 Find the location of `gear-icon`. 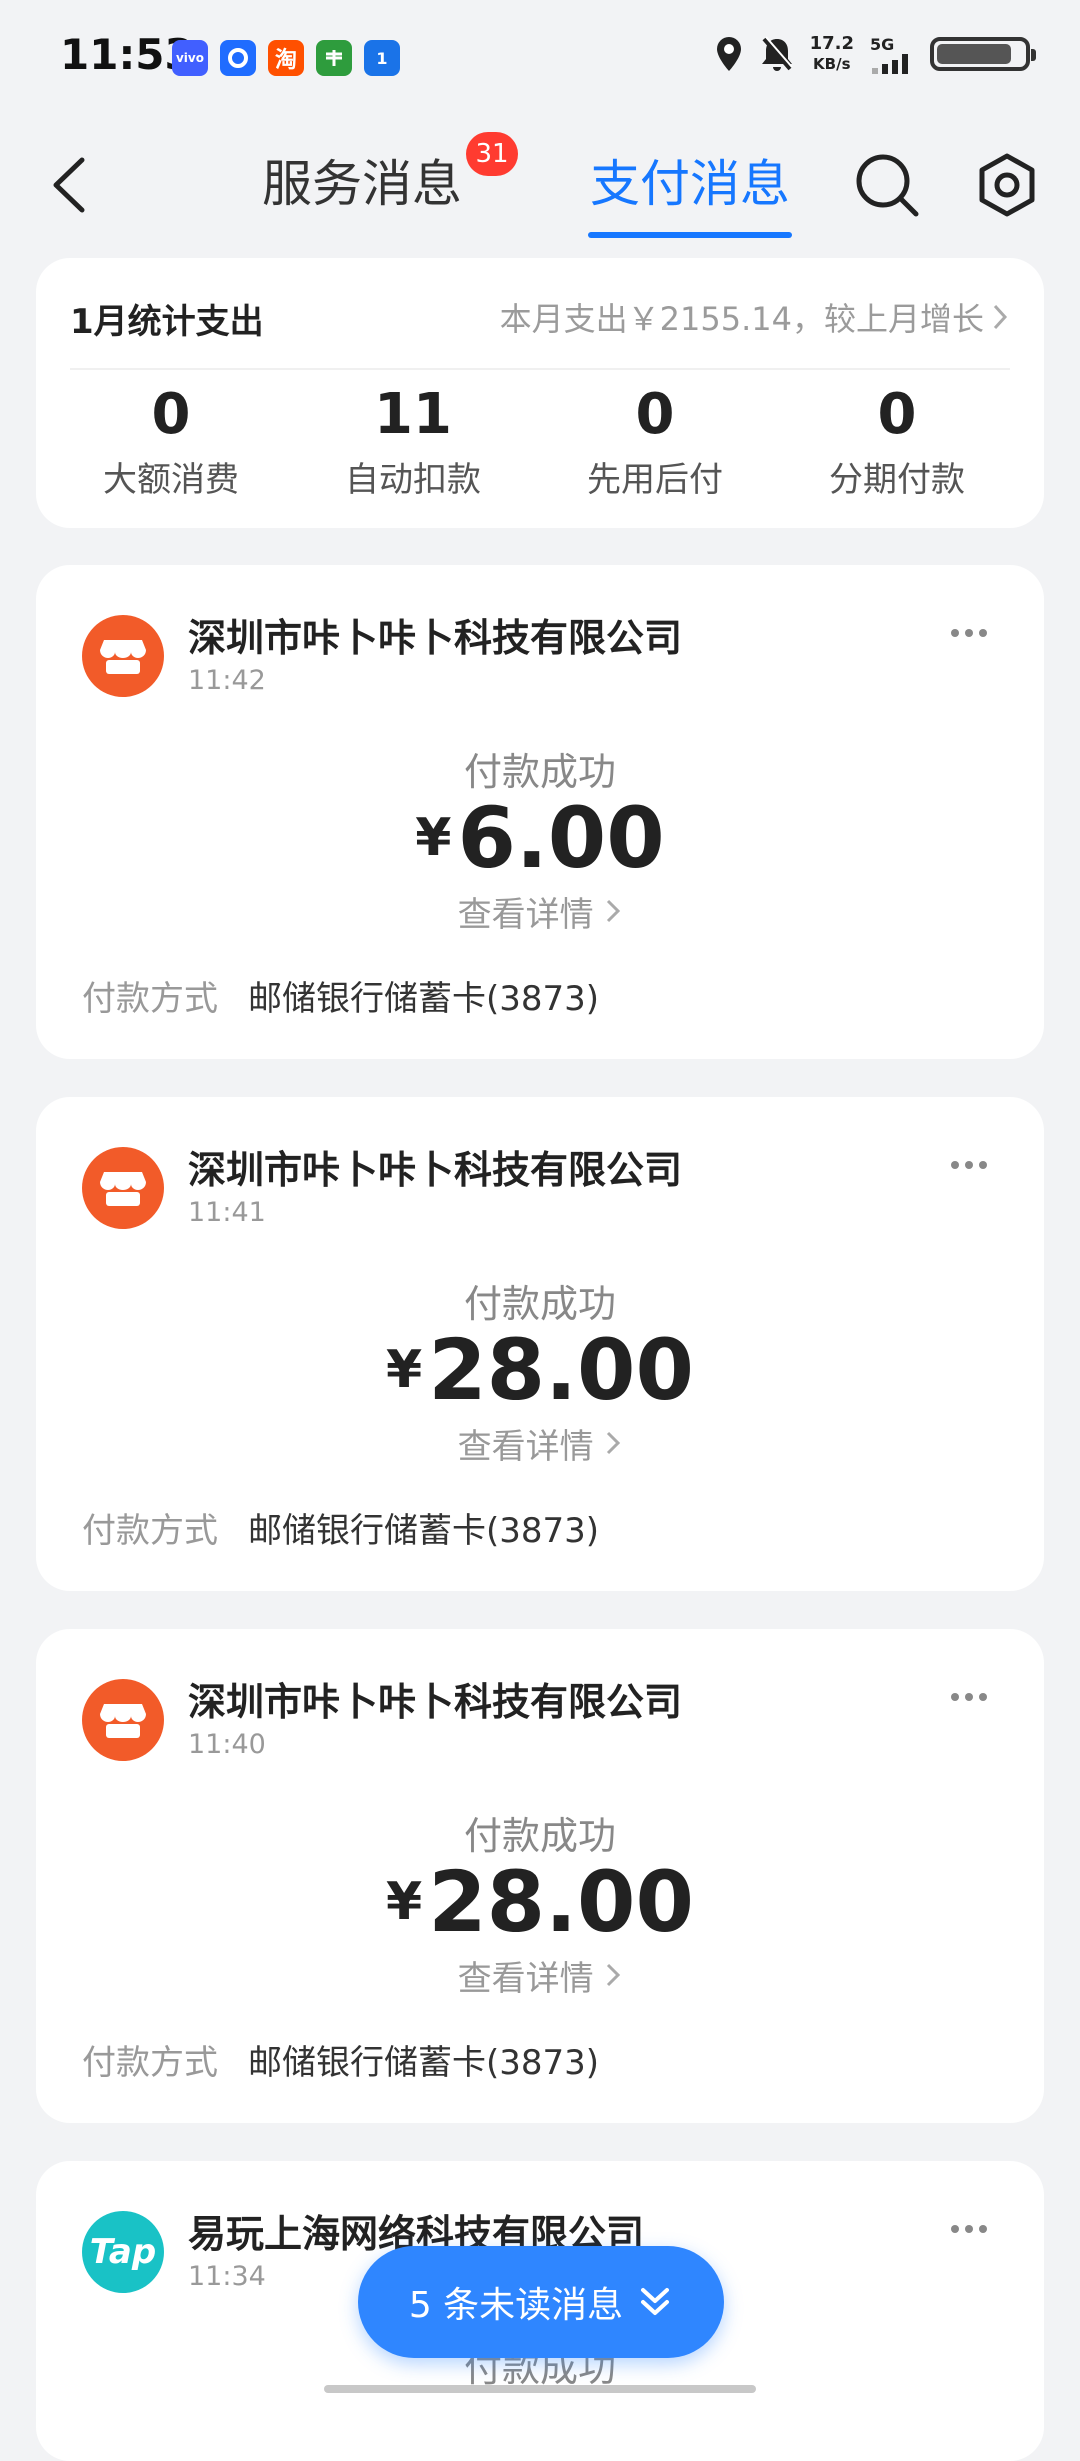

gear-icon is located at coordinates (1007, 185).